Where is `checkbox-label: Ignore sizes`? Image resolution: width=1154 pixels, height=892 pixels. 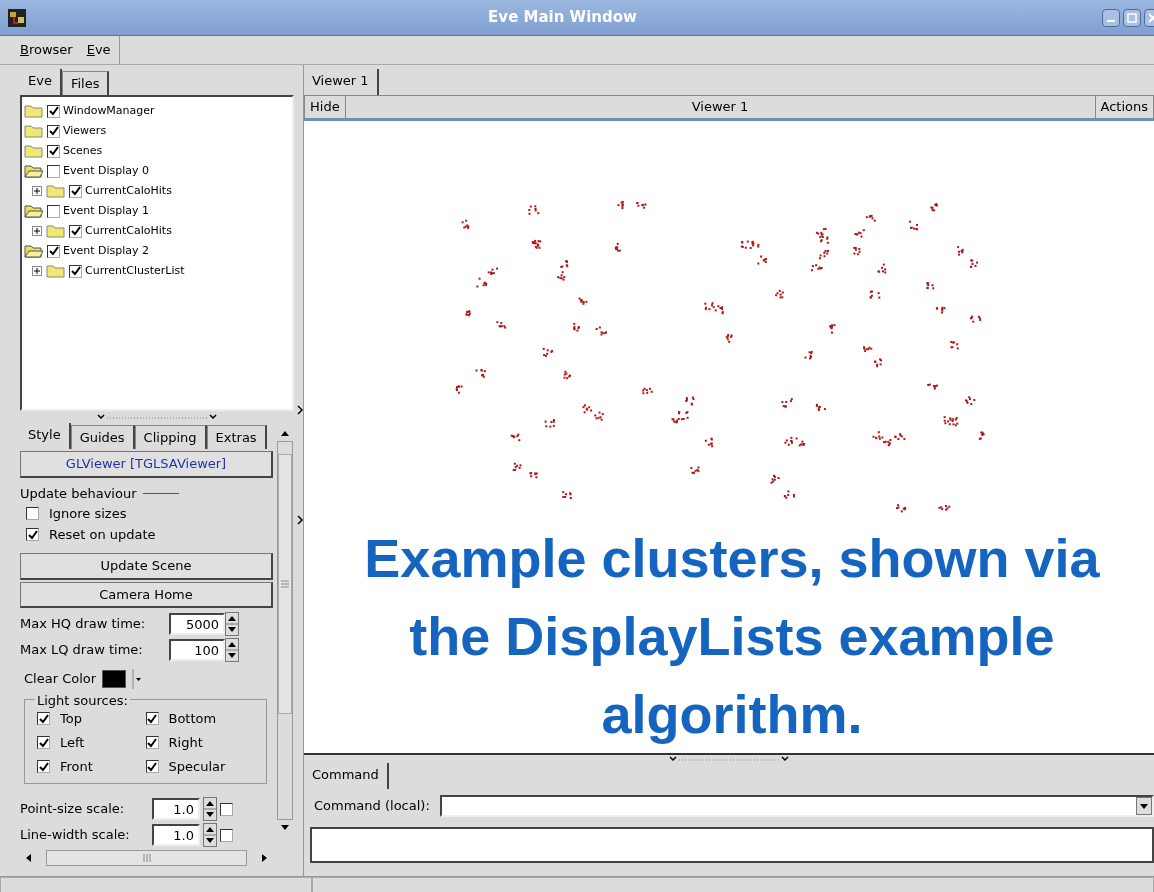 checkbox-label: Ignore sizes is located at coordinates (88, 513).